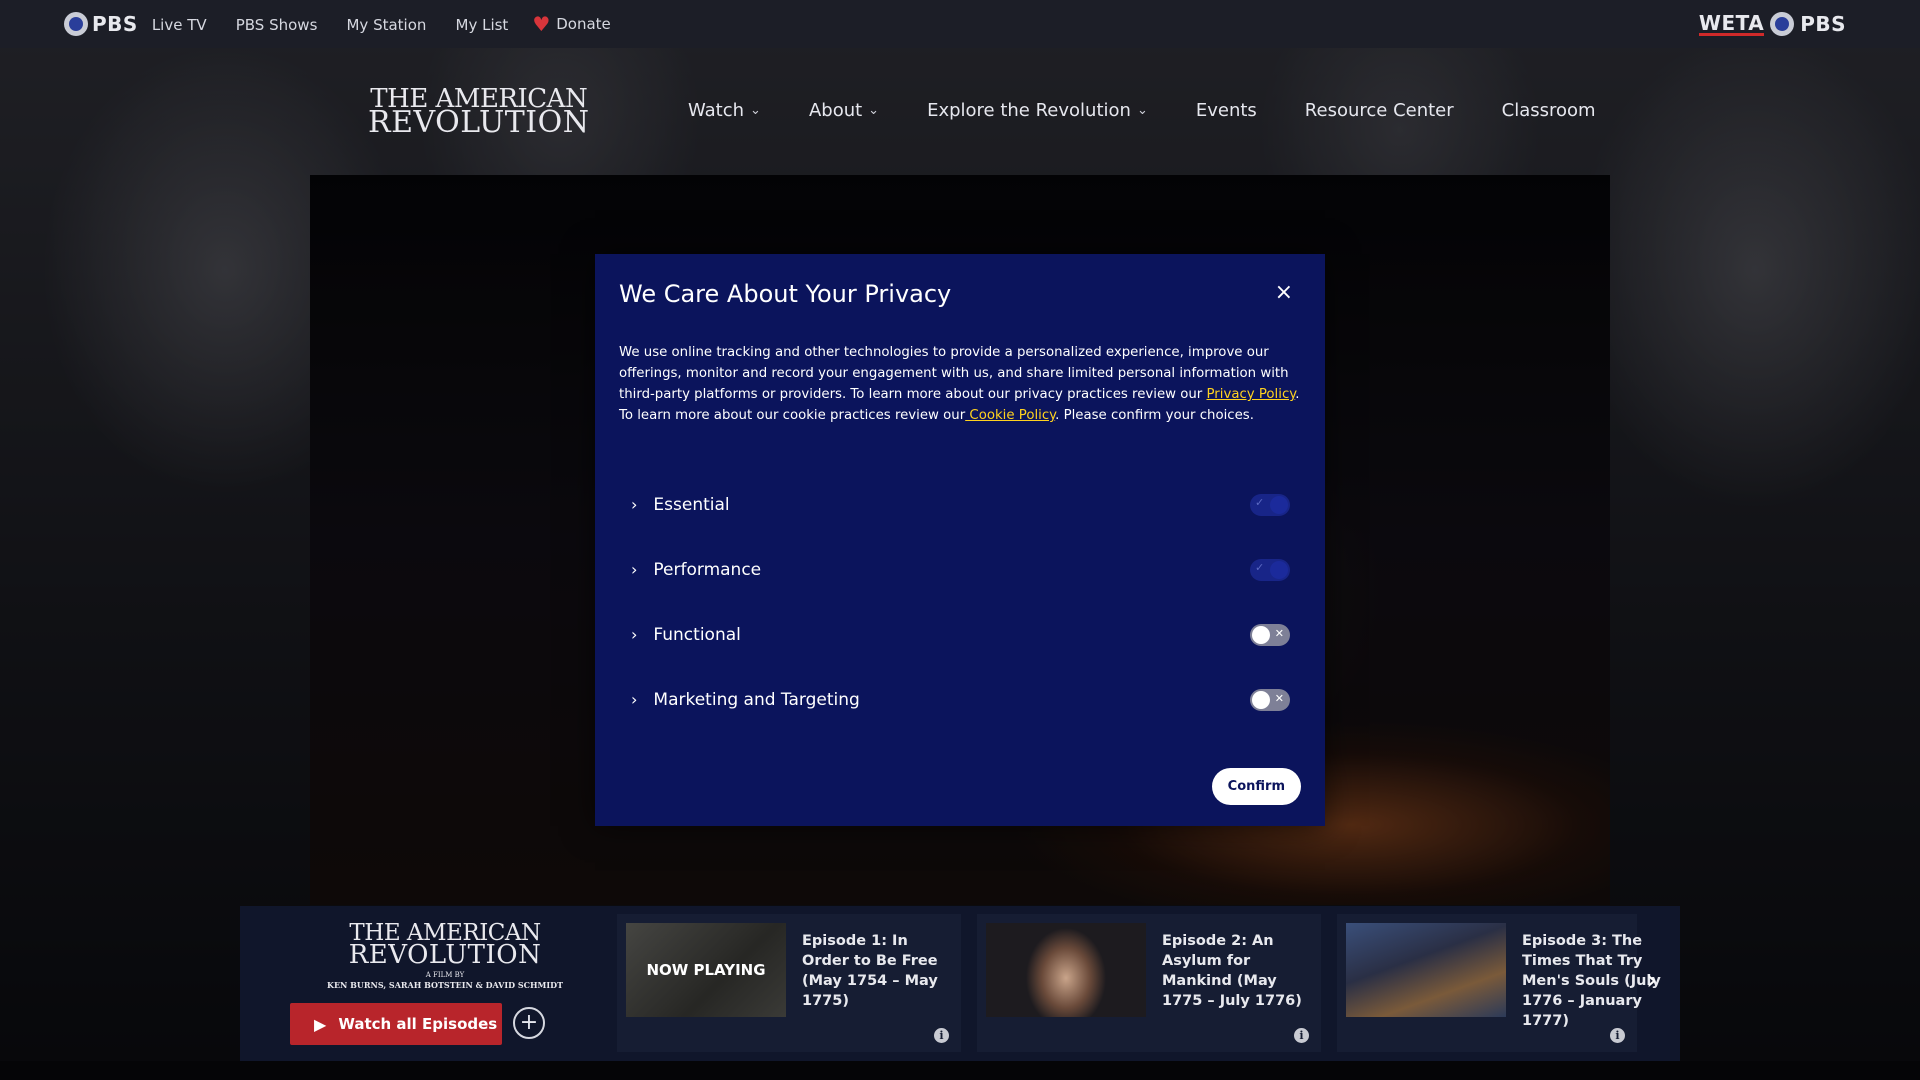 The height and width of the screenshot is (1080, 1920). I want to click on show-logo: THE AMERICAN REVOLUTION, so click(479, 113).